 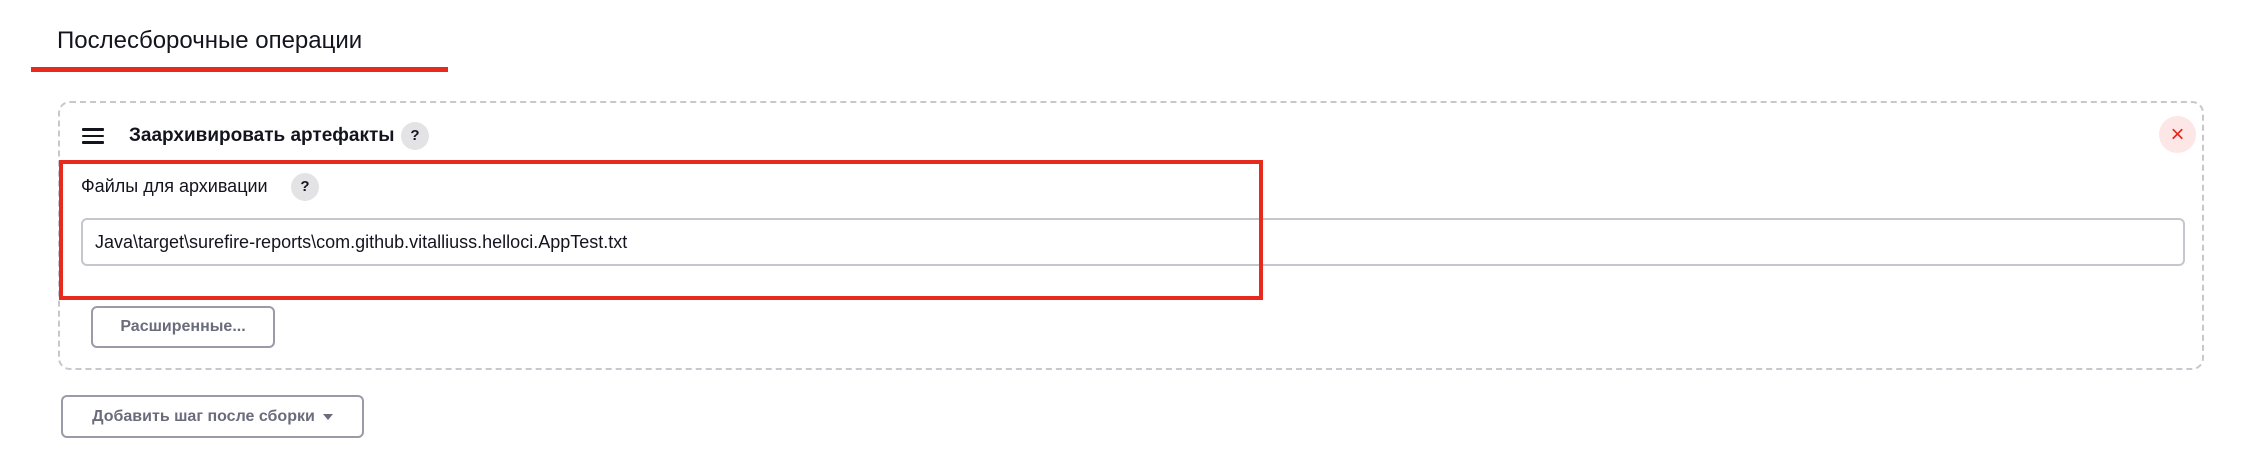 I want to click on add-post-build-step-button: Добавить шаг после сборки, so click(x=212, y=416).